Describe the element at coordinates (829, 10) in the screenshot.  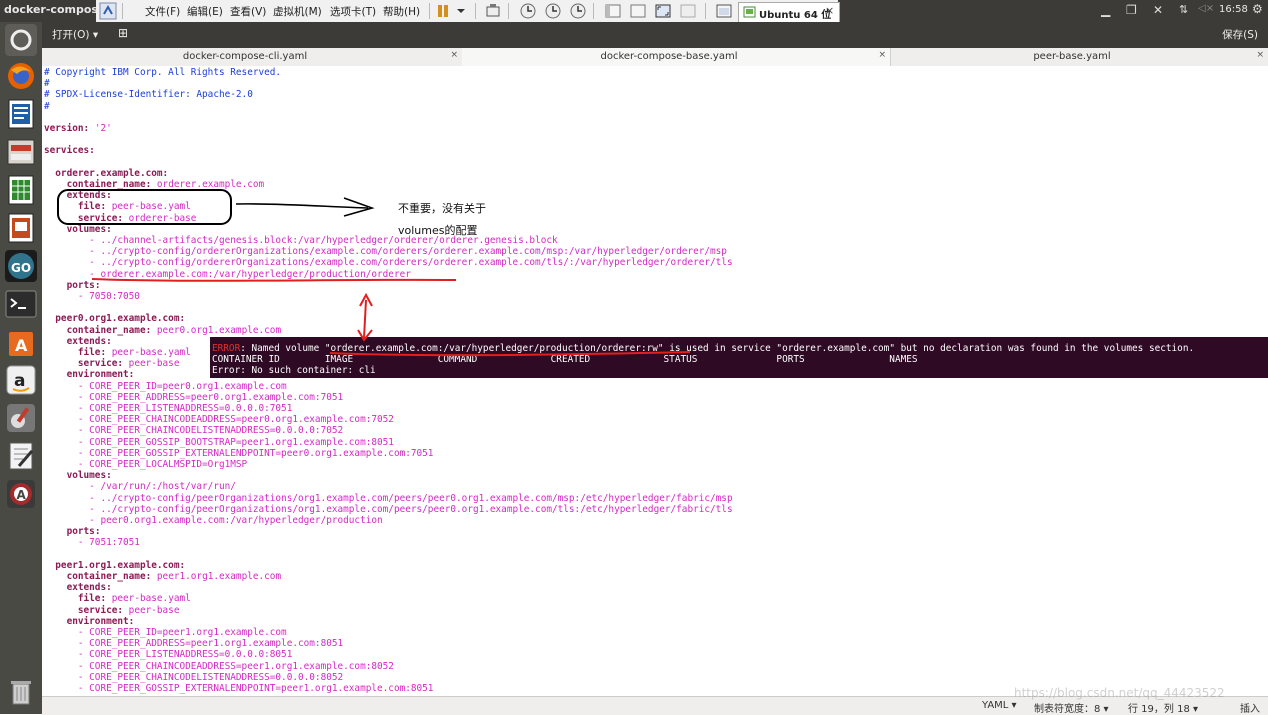
I see `vm-tab-close-button: ×` at that location.